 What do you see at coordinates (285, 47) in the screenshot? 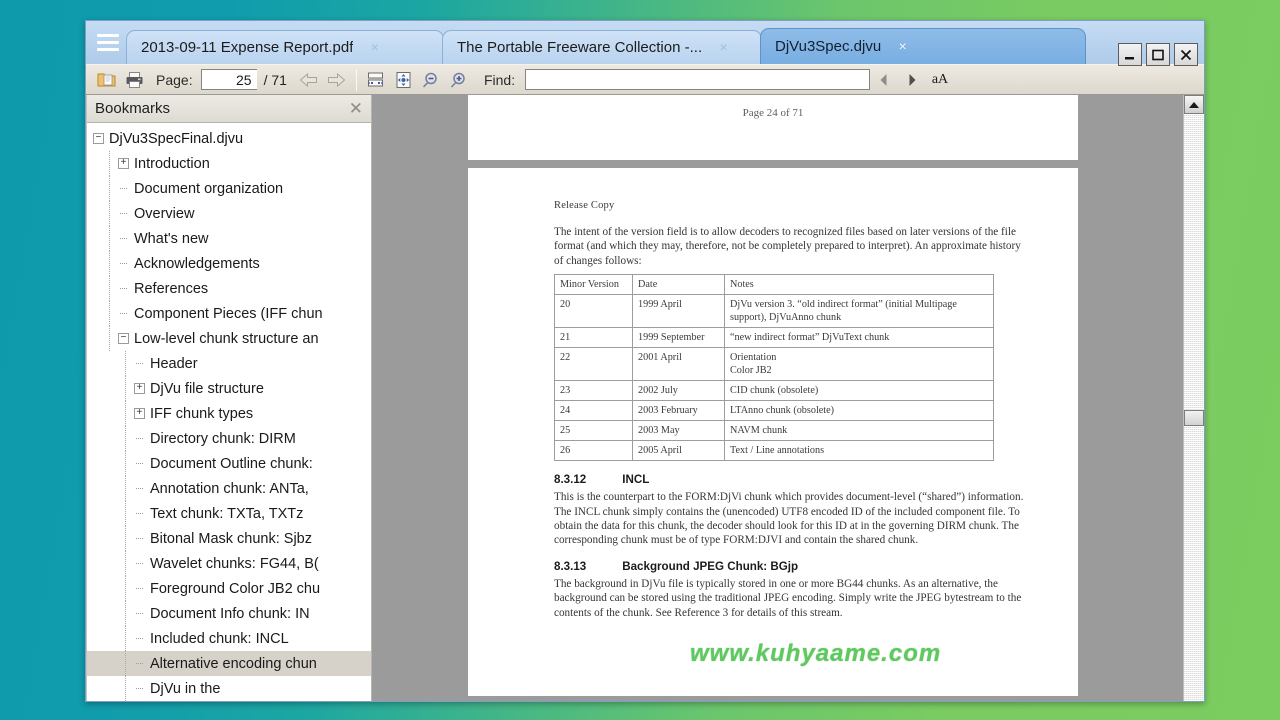
I see `tab-expense-report: 2013-09-11 Expense Report.pdf ×` at bounding box center [285, 47].